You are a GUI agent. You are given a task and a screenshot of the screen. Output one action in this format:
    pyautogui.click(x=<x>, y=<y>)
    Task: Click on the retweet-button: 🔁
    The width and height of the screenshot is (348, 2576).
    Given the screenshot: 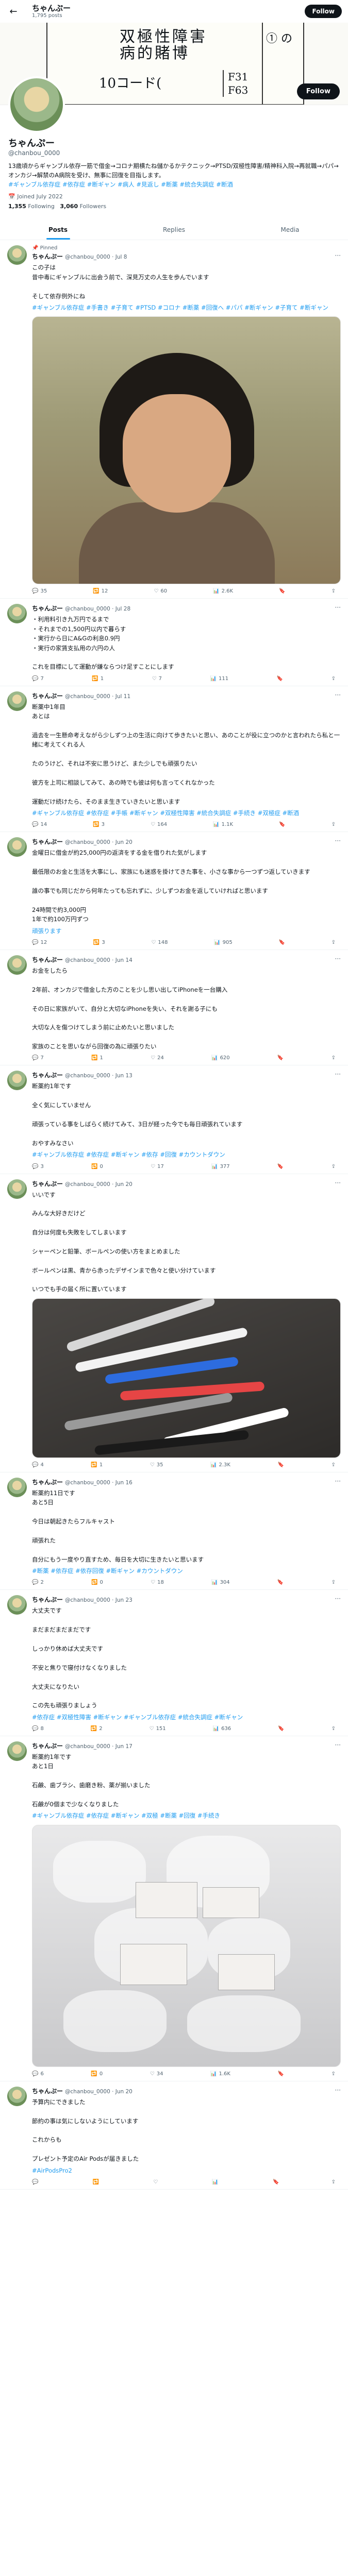 What is the action you would take?
    pyautogui.click(x=97, y=2182)
    